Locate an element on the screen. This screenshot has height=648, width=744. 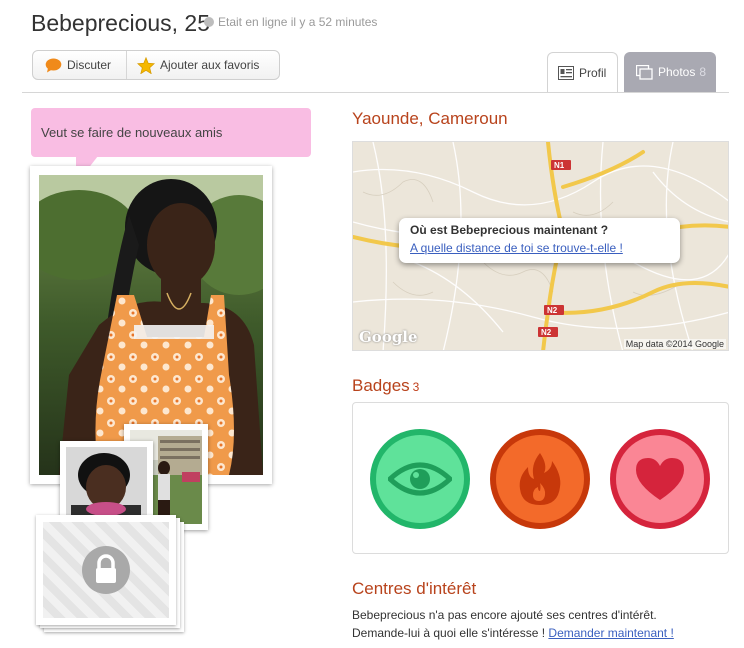
add-favorite-label: Ajouter aux favoris is located at coordinates (210, 65).